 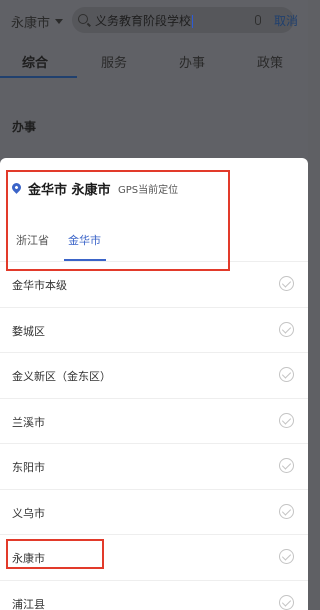 What do you see at coordinates (28, 513) in the screenshot?
I see `list-item-label: 义乌市` at bounding box center [28, 513].